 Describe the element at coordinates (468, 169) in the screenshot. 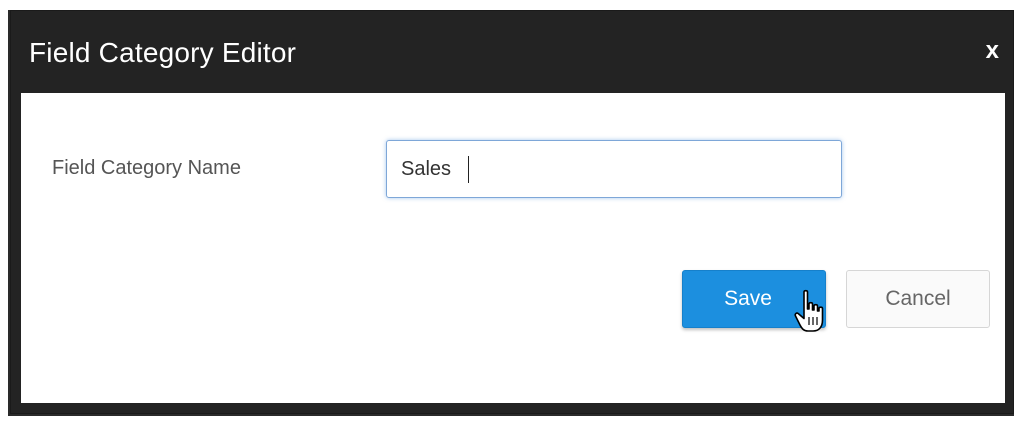

I see `text-caret` at that location.